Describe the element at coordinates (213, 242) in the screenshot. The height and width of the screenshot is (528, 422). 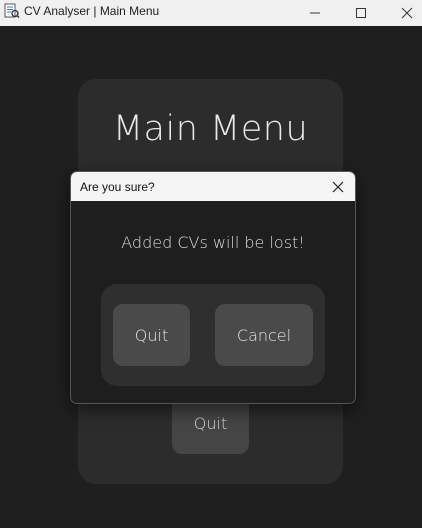
I see `dialog-message: Added CVs will be lost!` at that location.